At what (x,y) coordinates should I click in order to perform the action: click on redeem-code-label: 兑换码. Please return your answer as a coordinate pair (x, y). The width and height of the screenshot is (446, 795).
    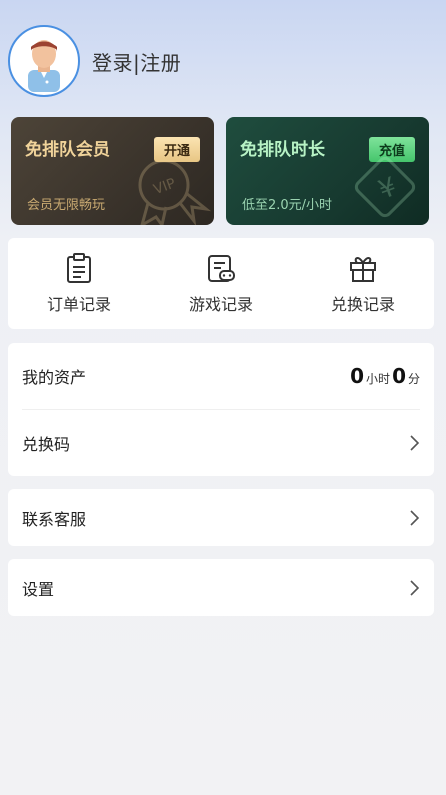
    Looking at the image, I should click on (46, 444).